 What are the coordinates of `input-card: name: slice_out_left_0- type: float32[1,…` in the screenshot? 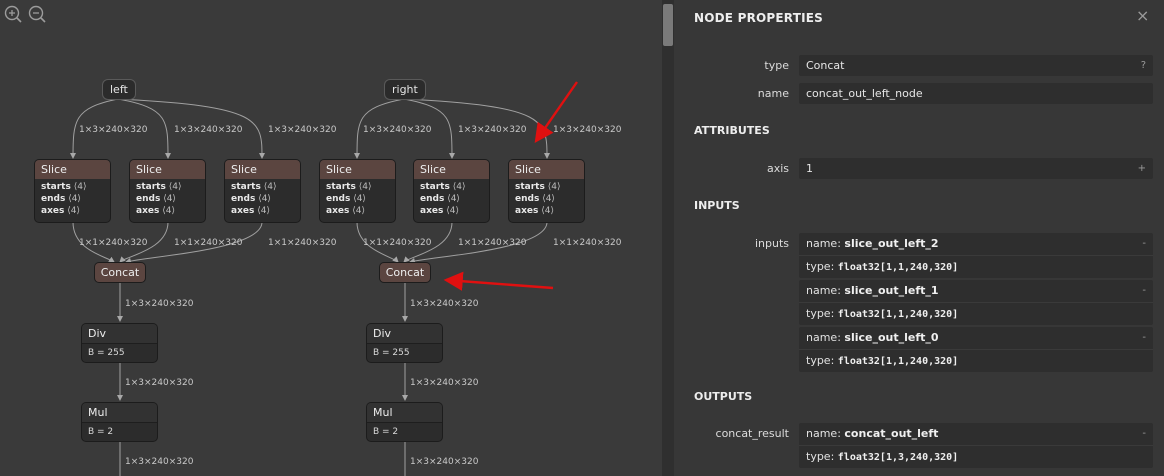 It's located at (976, 349).